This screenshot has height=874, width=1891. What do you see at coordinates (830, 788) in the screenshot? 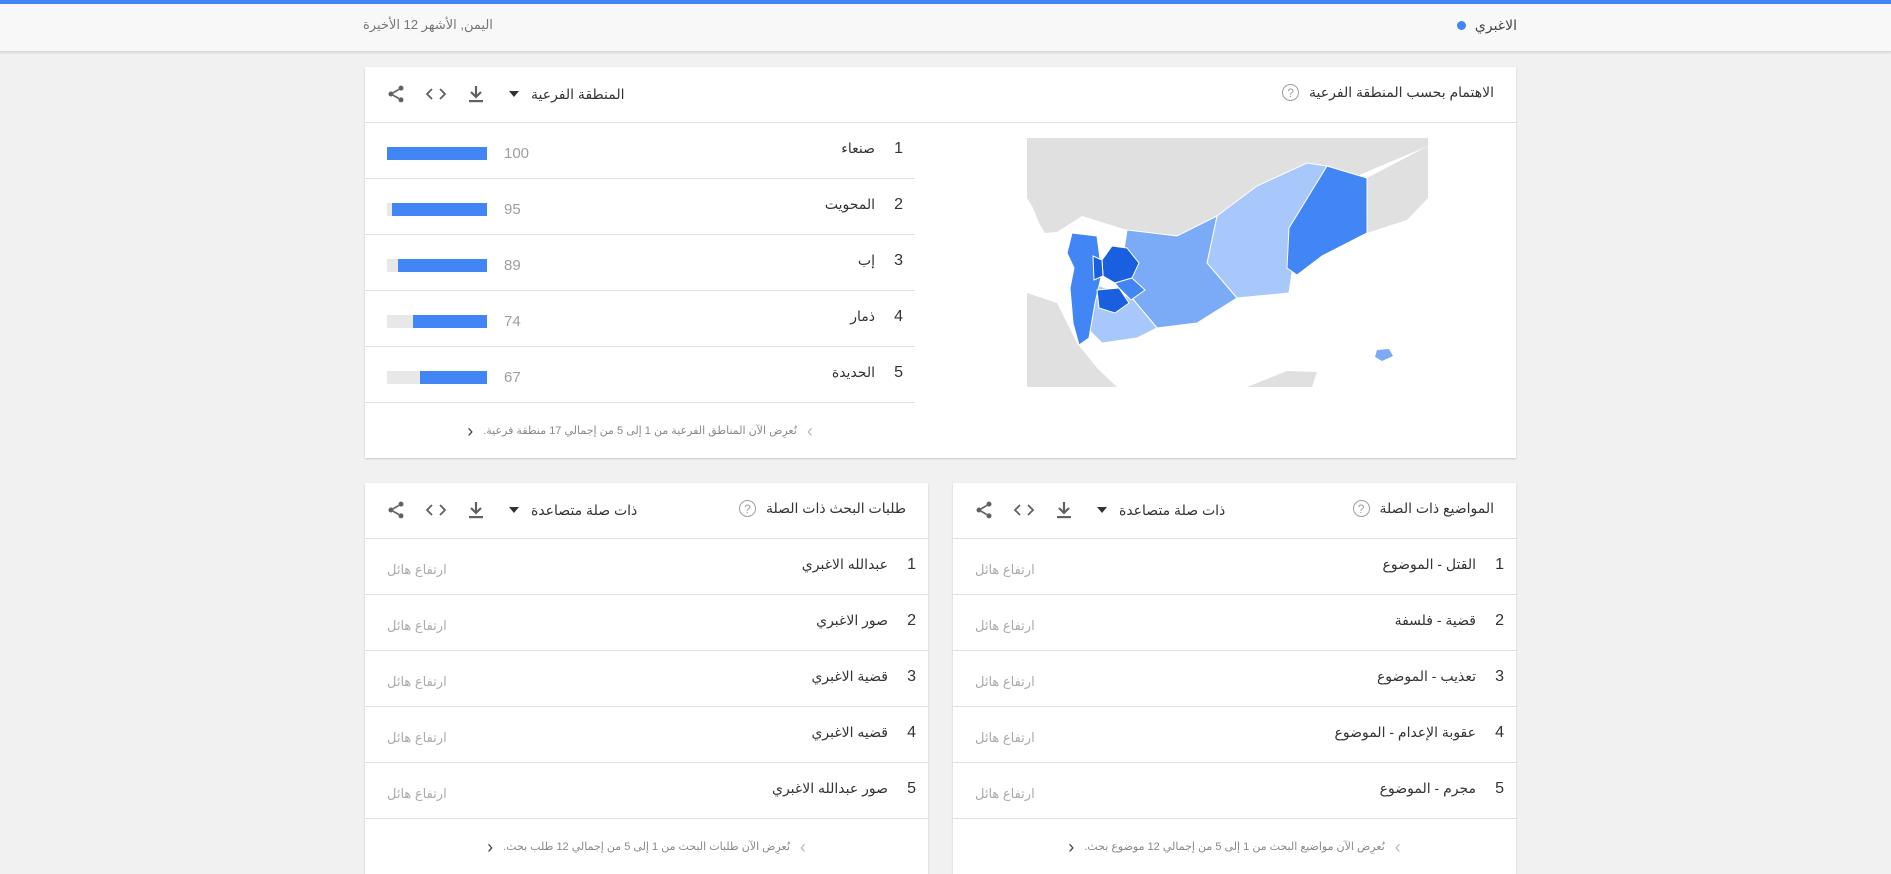
I see `query-text: صور عبدالله الاغبري` at bounding box center [830, 788].